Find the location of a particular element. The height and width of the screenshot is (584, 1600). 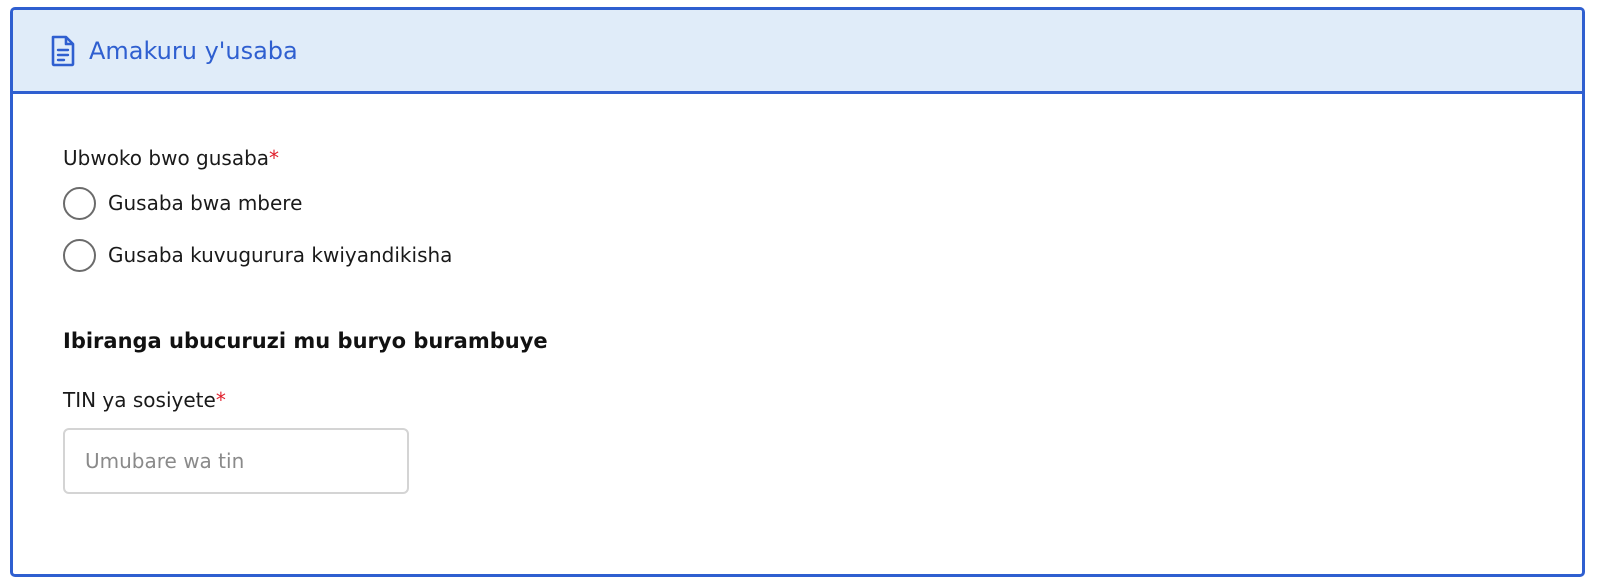

radio-option-label: Gusaba kuvugurura kwiyandikisha is located at coordinates (280, 255).